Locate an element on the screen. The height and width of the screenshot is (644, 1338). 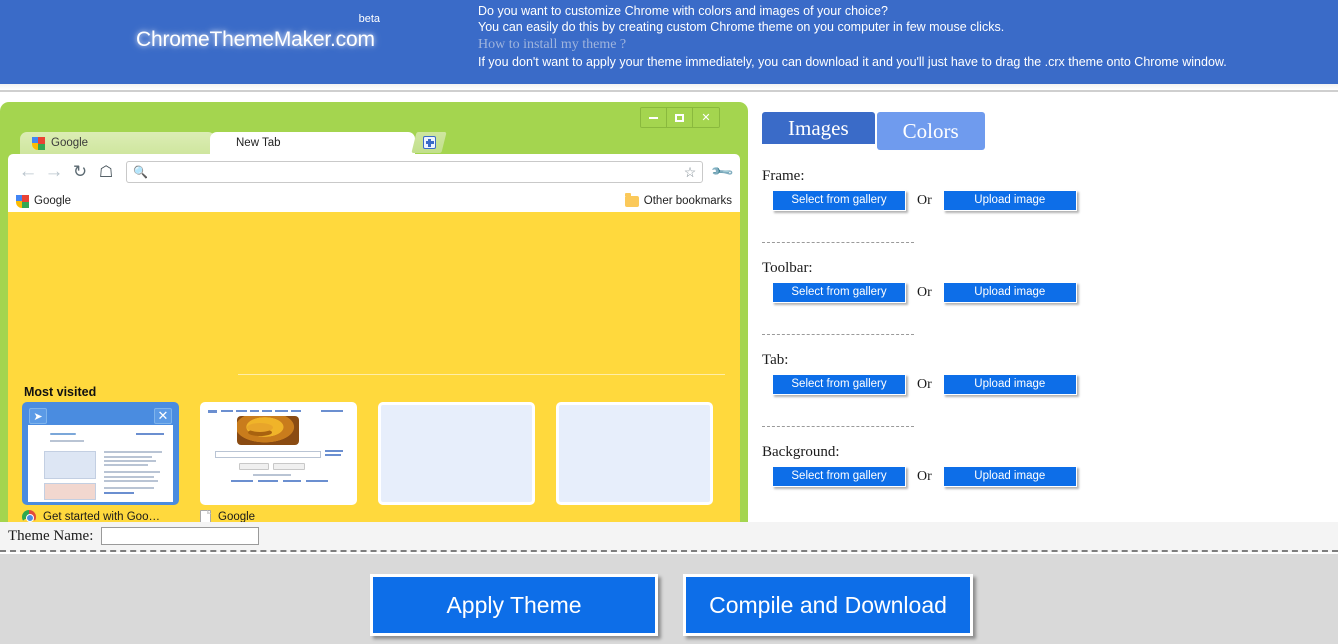
bookmarks-bar: Google Other bookmarks is located at coordinates (374, 201).